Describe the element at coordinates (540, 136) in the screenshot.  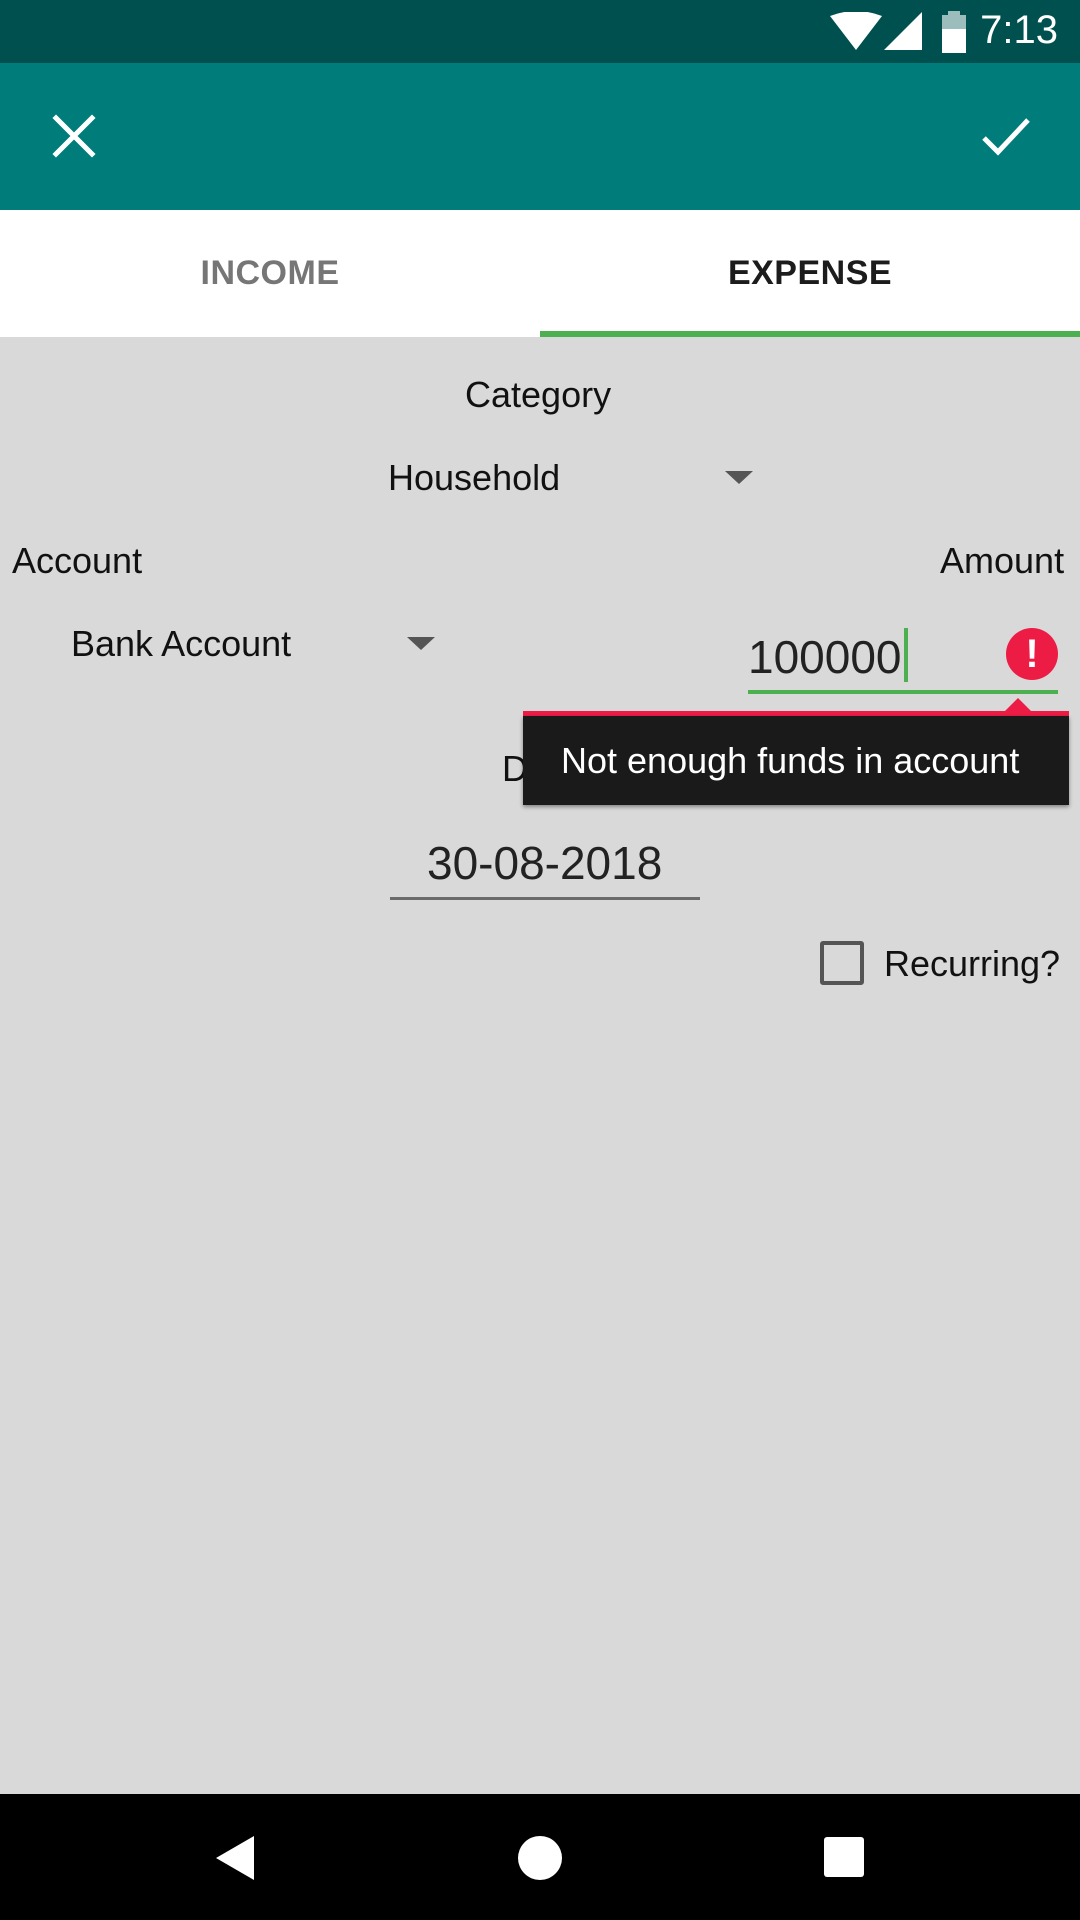
I see `app-bar` at that location.